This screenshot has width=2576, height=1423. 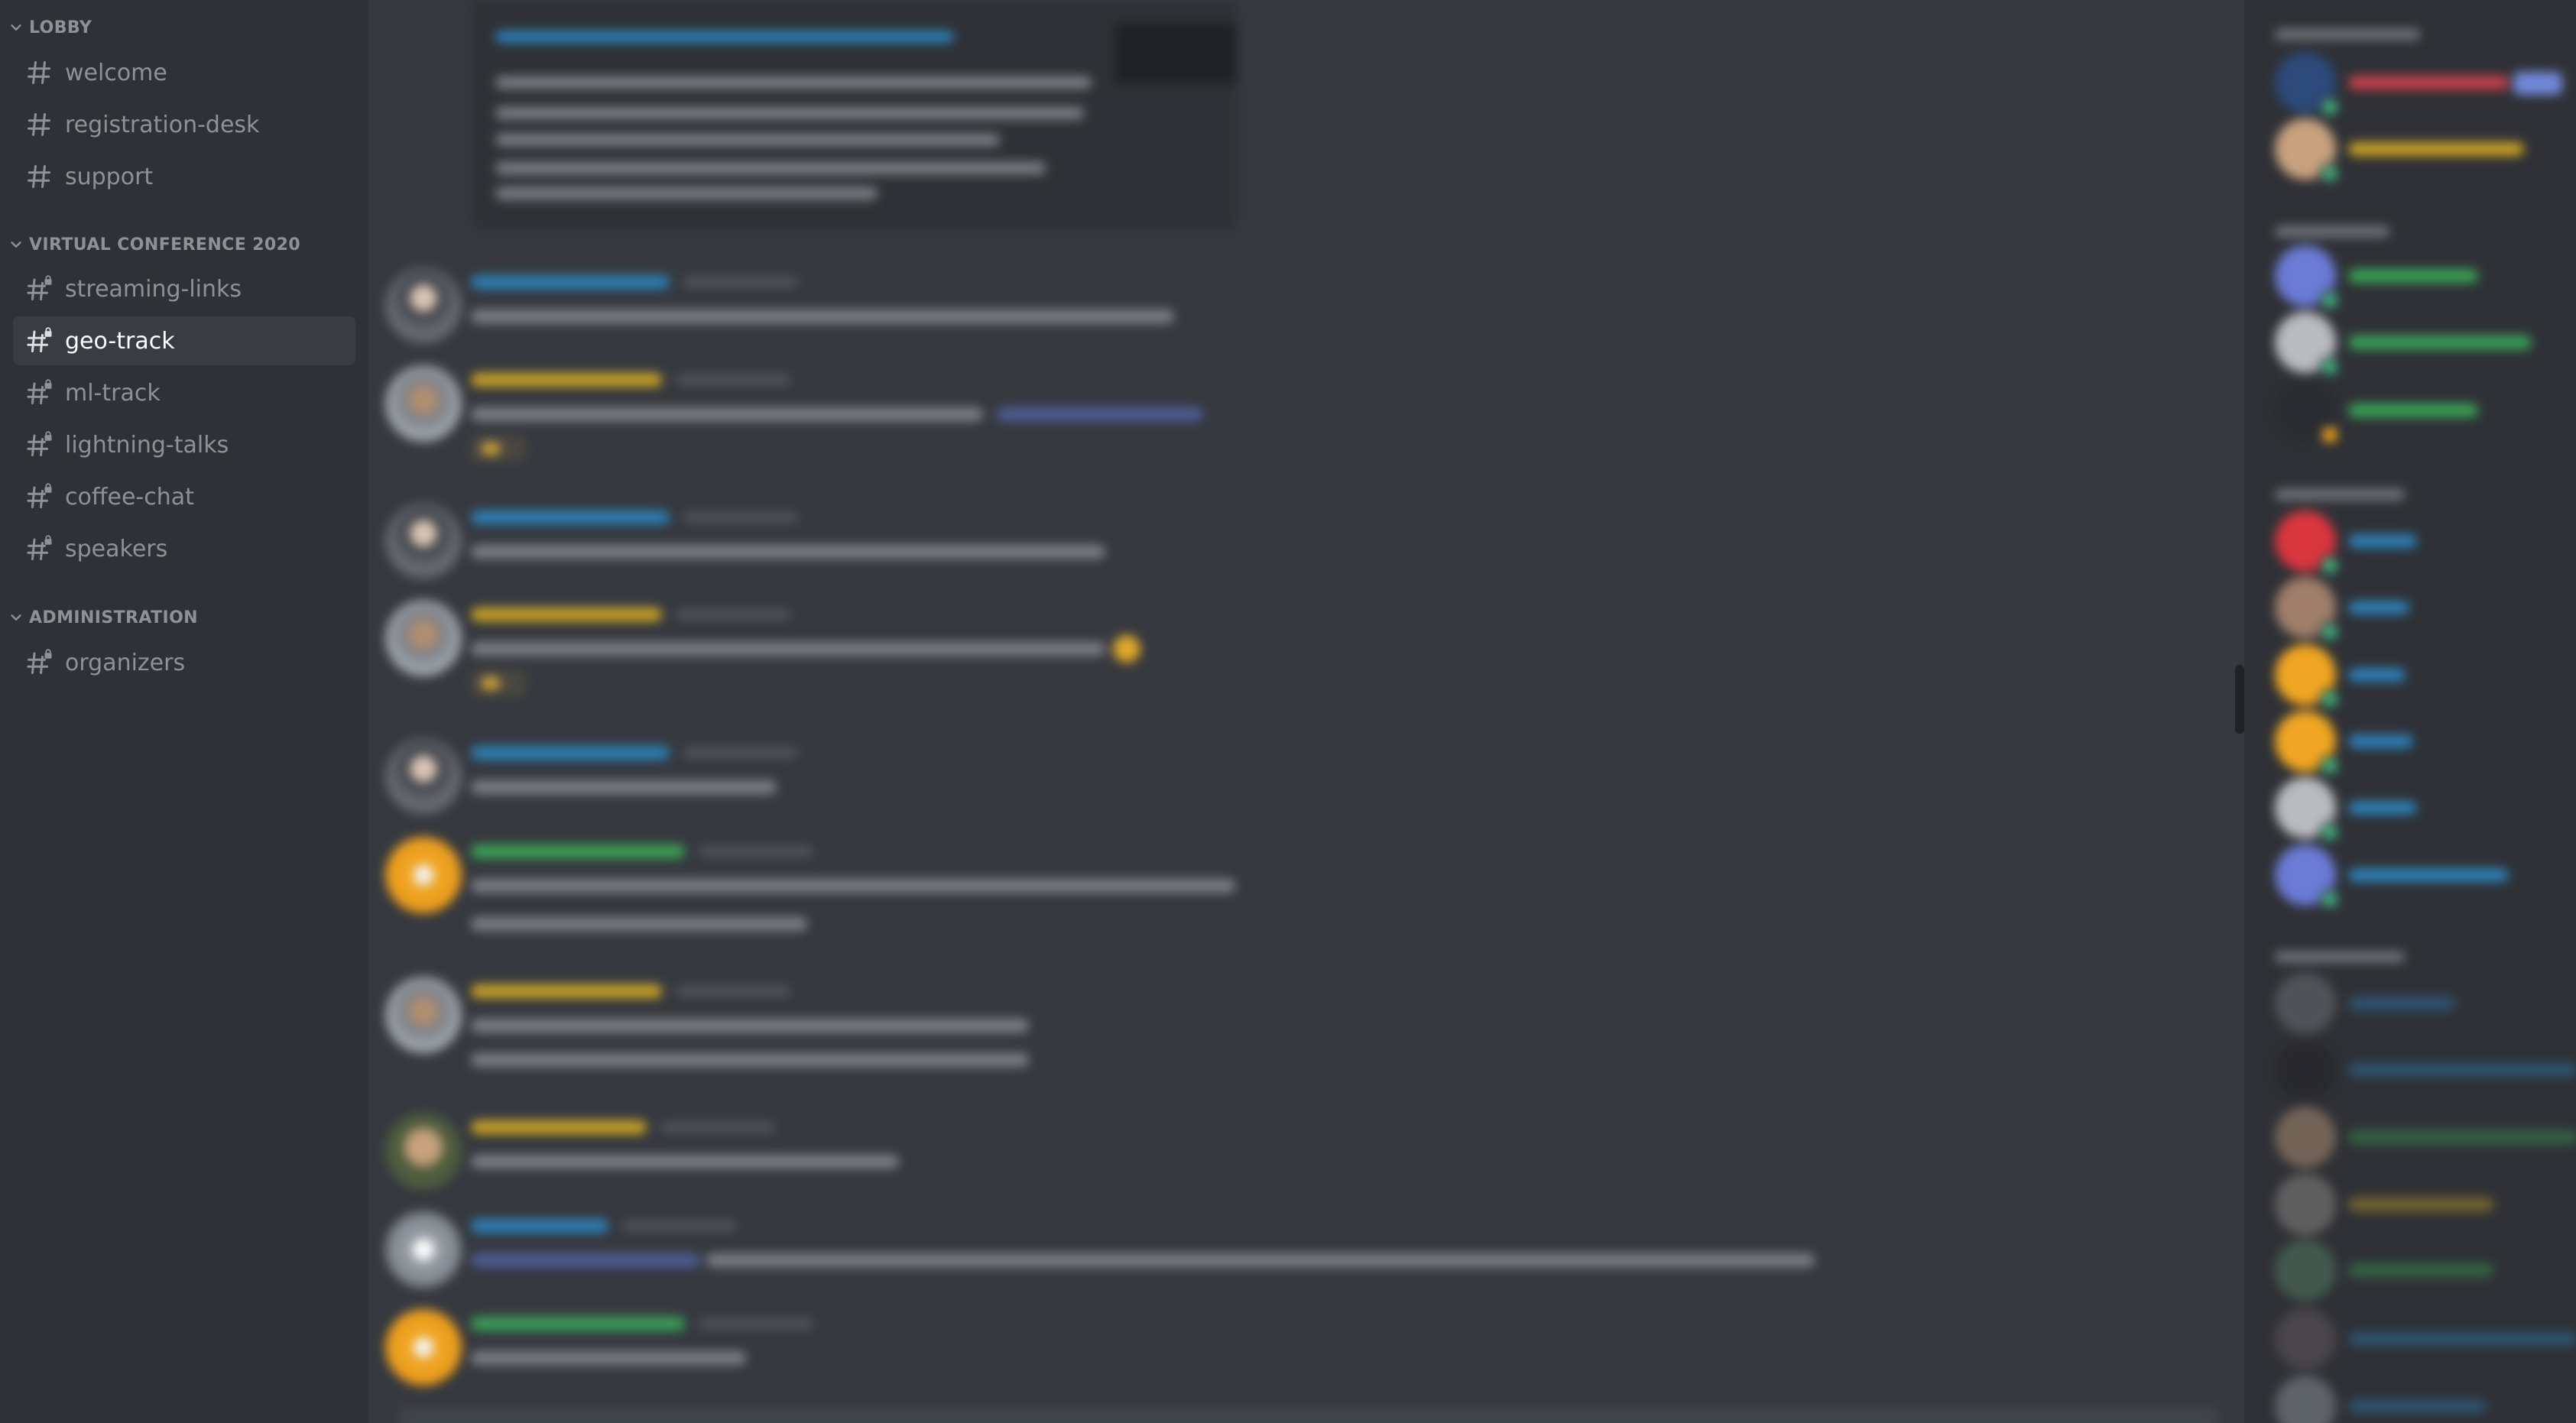 I want to click on blurred-members, so click(x=2410, y=711).